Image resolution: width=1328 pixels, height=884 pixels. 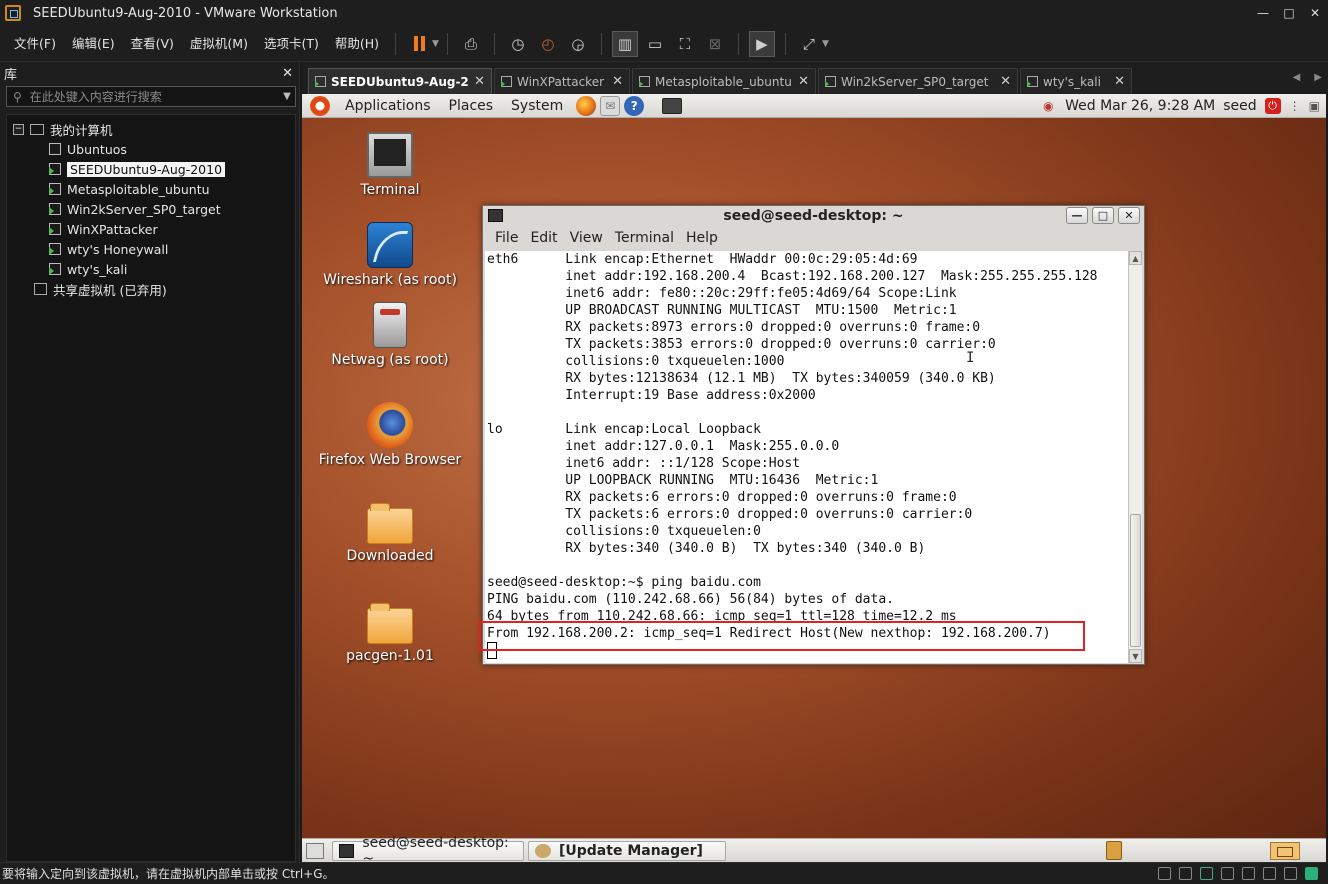 What do you see at coordinates (809, 44) in the screenshot?
I see `stretch-button: ⤢` at bounding box center [809, 44].